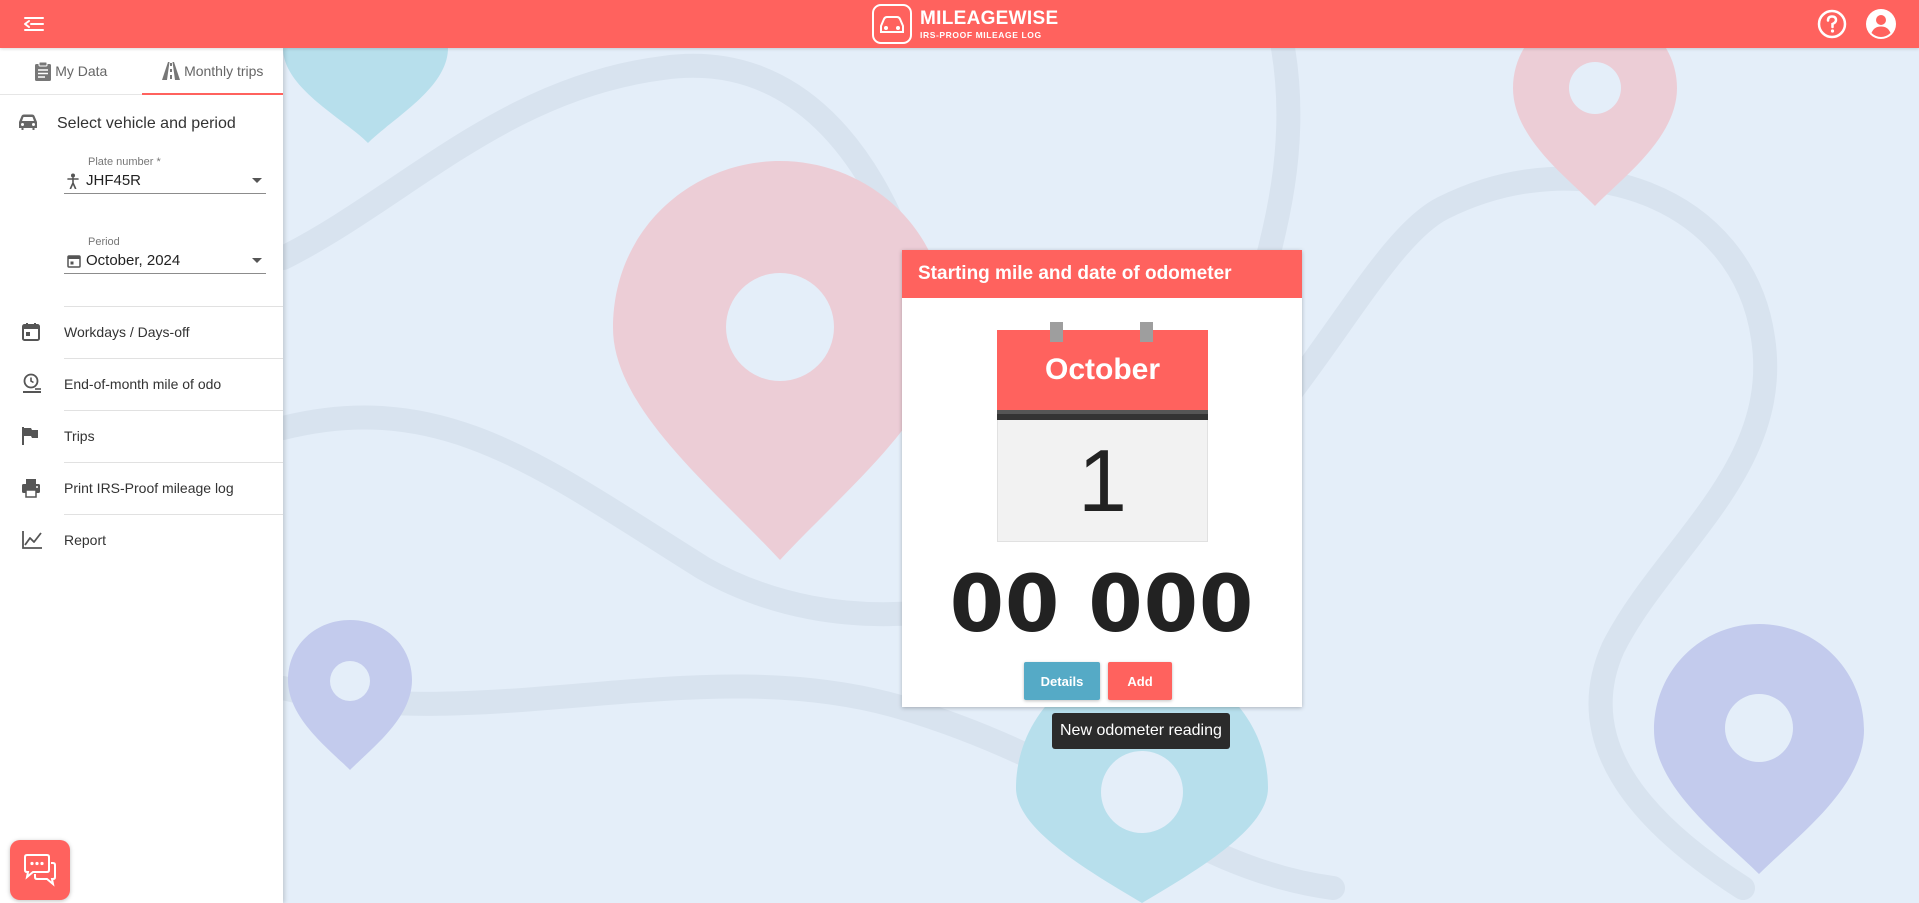 The image size is (1919, 903). Describe the element at coordinates (133, 260) in the screenshot. I see `period-value: October, 2024` at that location.